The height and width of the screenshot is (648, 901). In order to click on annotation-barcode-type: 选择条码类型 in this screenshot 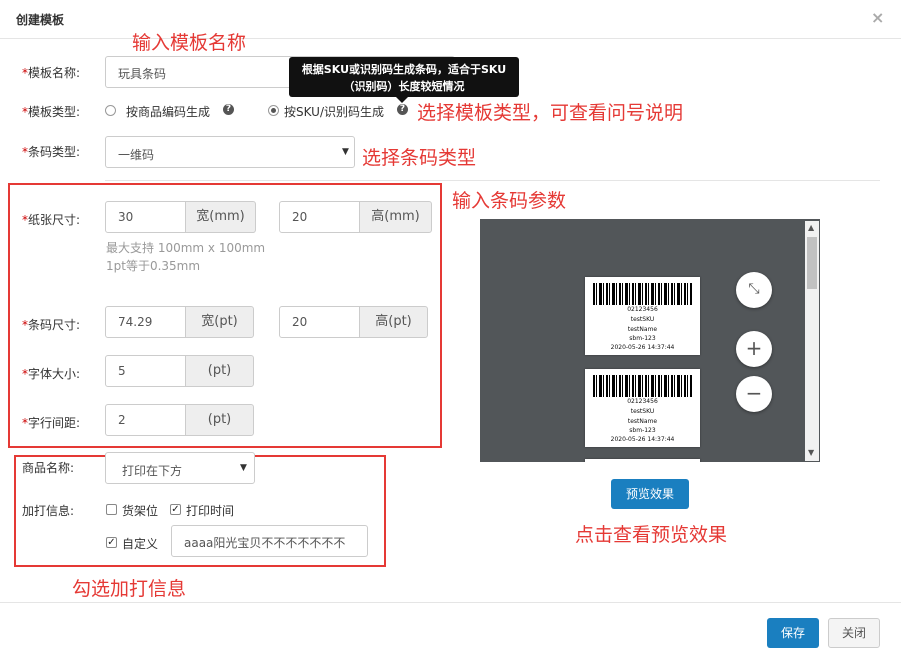, I will do `click(419, 158)`.